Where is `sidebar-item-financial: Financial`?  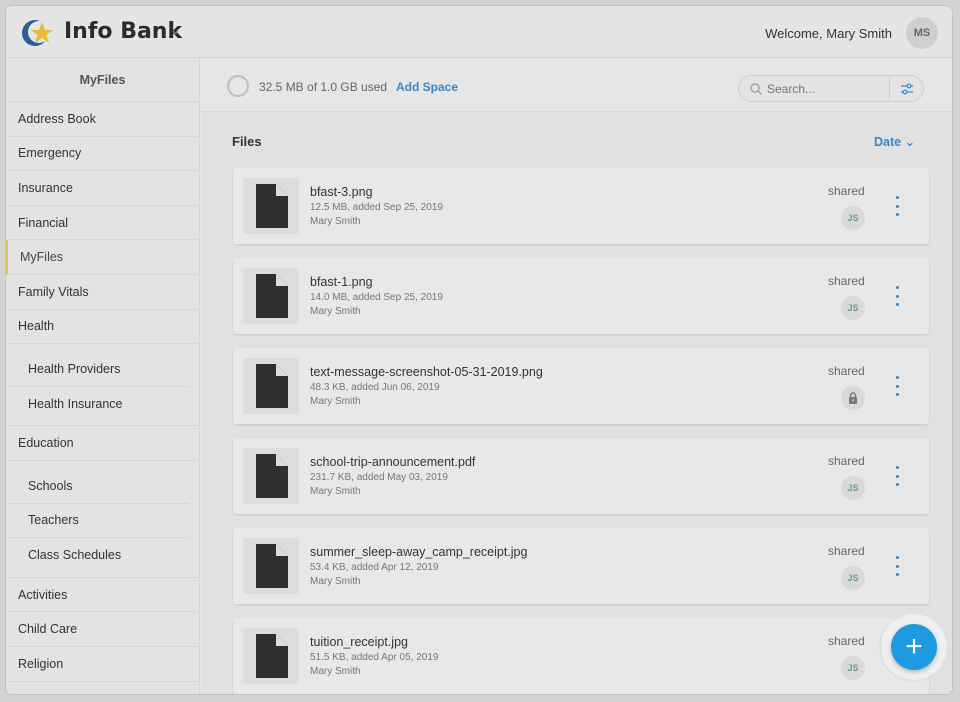
sidebar-item-financial: Financial is located at coordinates (102, 223).